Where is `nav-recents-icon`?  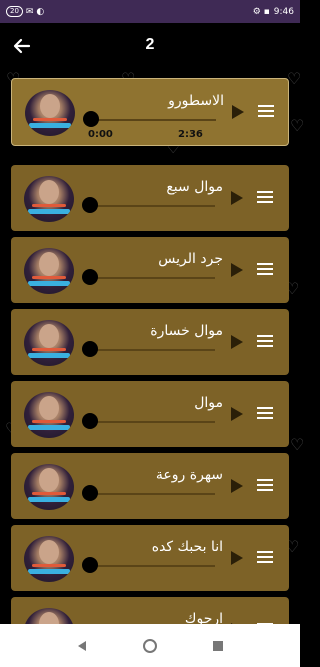
nav-recents-icon is located at coordinates (218, 645).